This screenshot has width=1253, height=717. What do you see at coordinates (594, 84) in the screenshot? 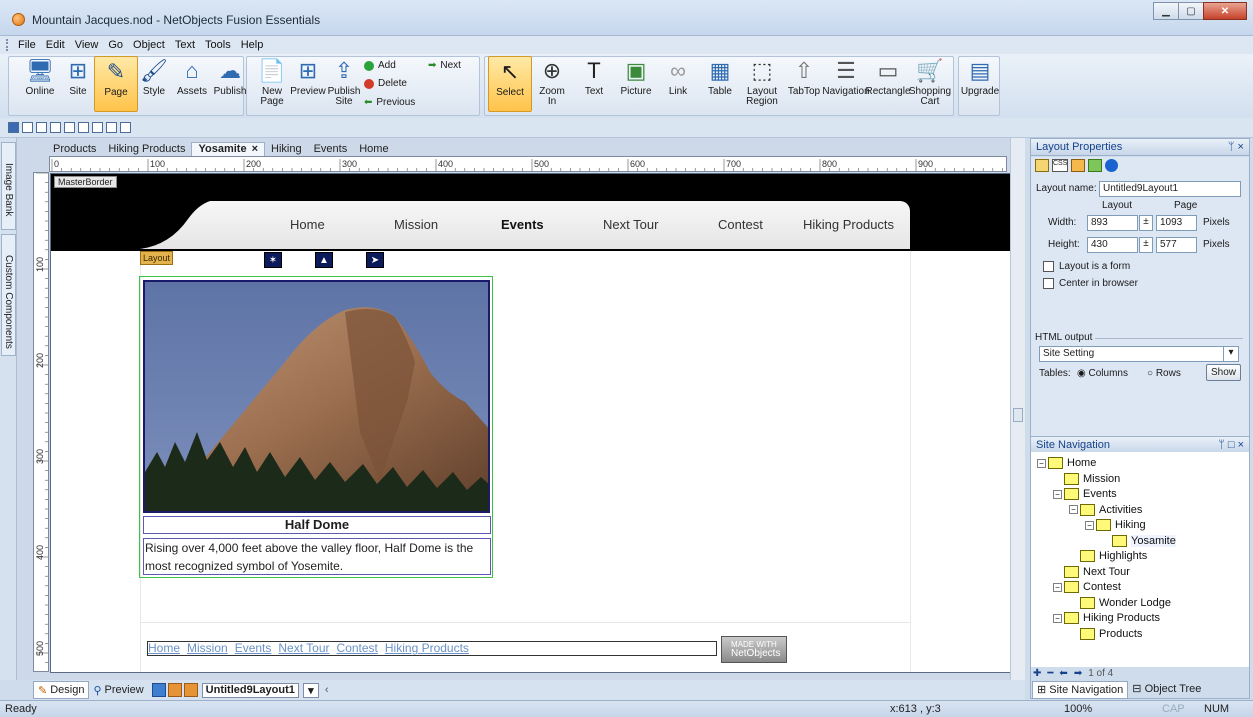
I see `text-button: T Text` at bounding box center [594, 84].